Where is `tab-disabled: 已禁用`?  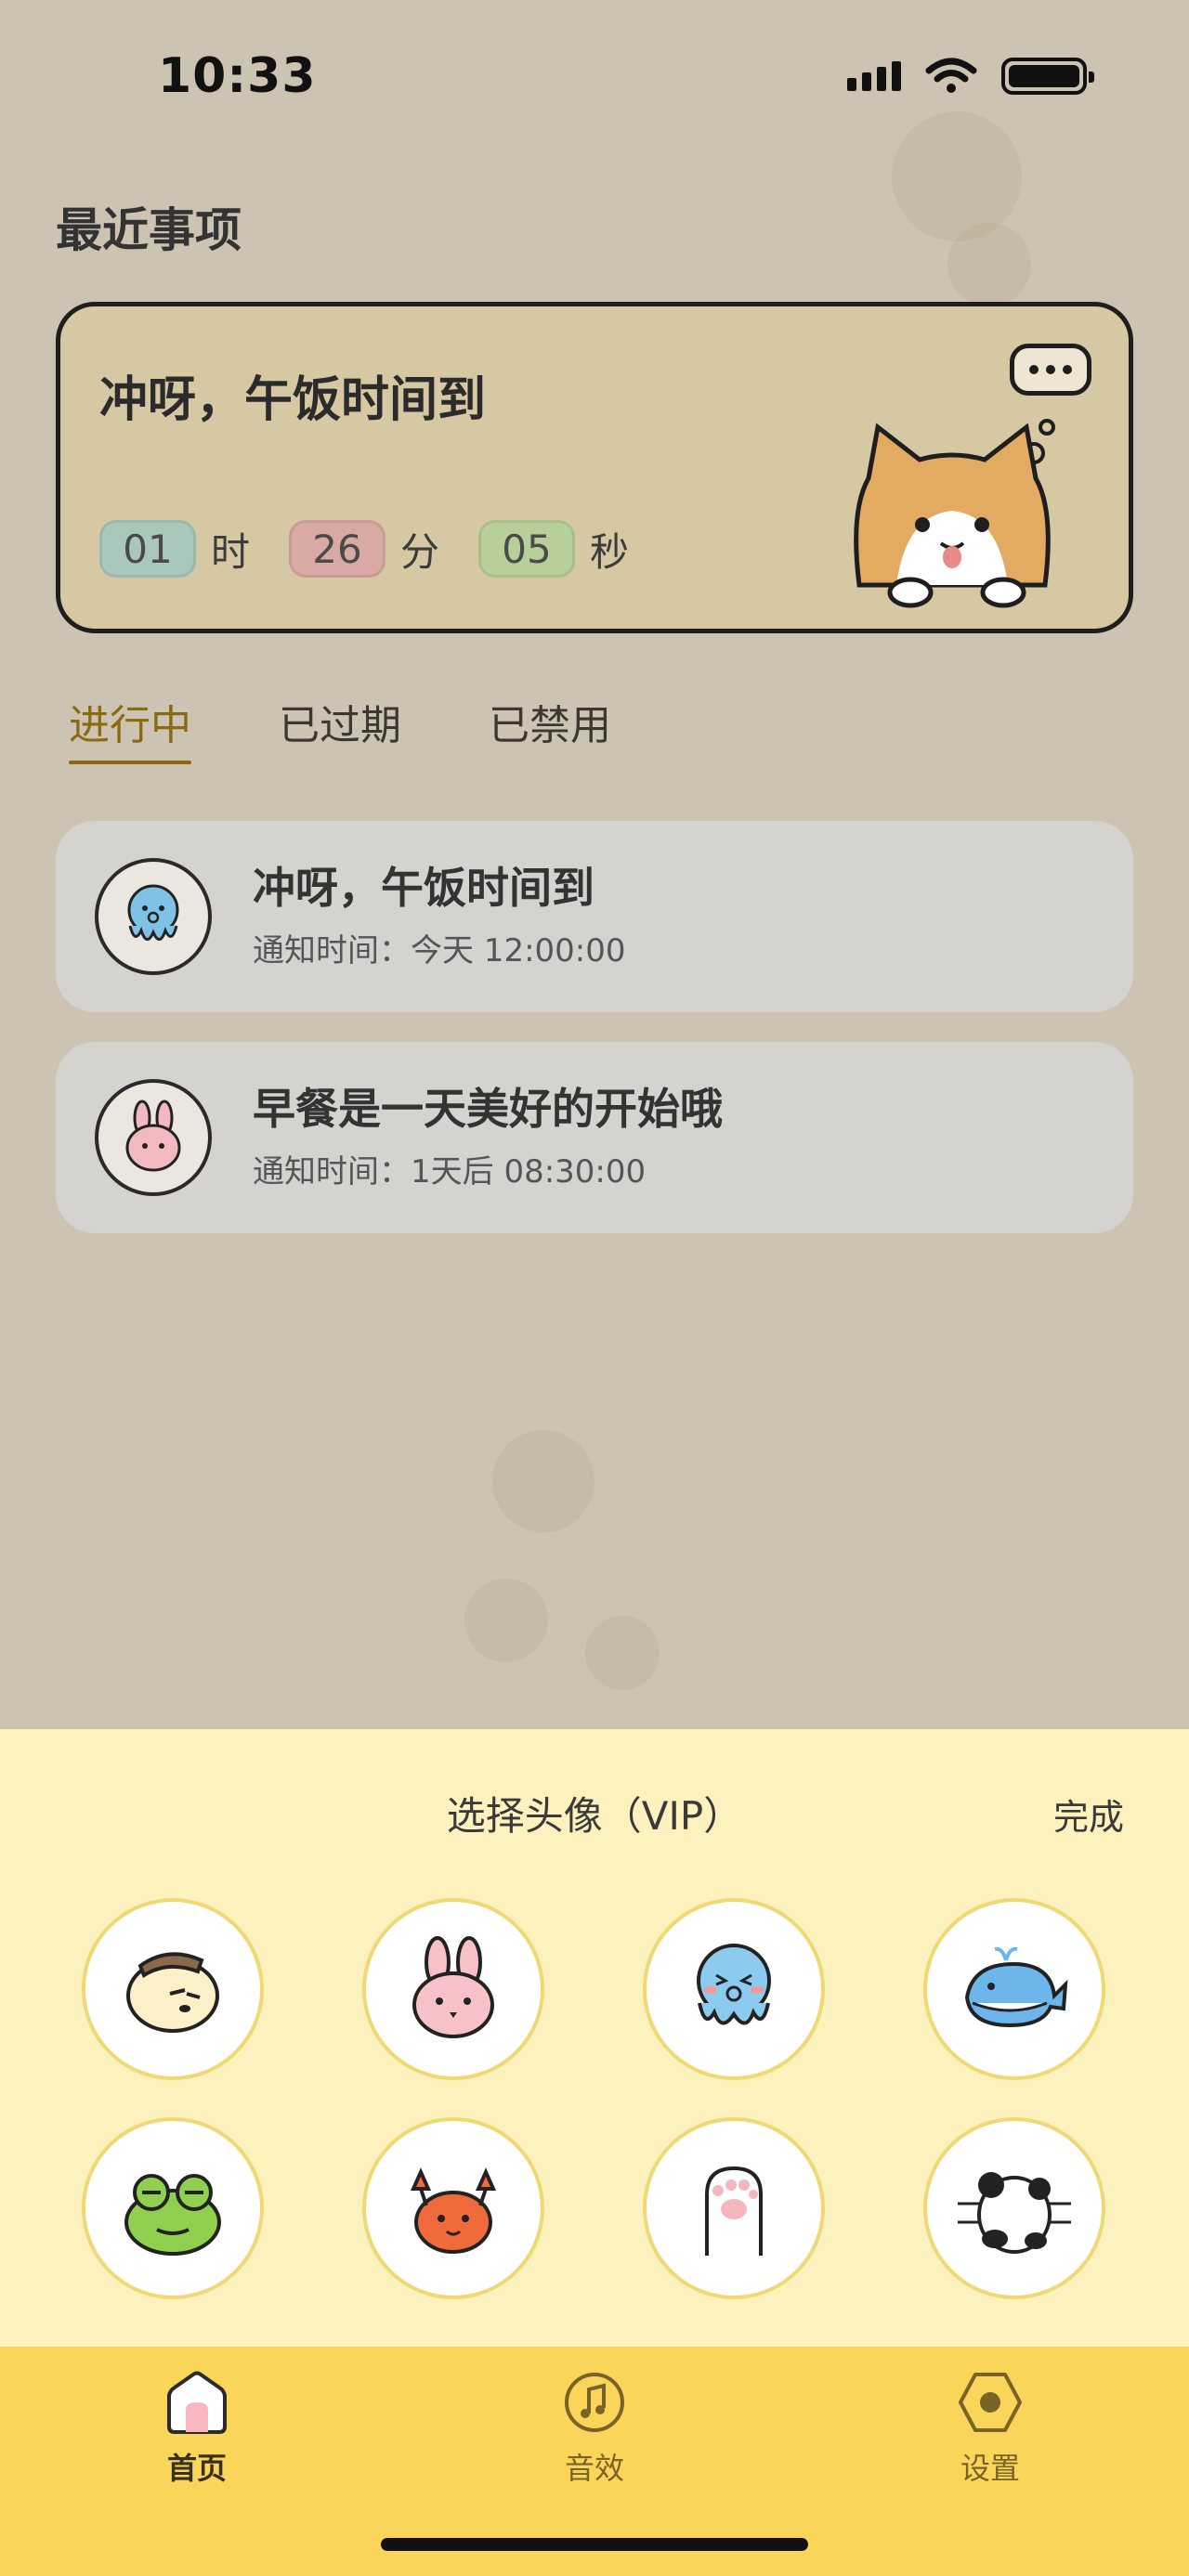
tab-disabled: 已禁用 is located at coordinates (550, 728).